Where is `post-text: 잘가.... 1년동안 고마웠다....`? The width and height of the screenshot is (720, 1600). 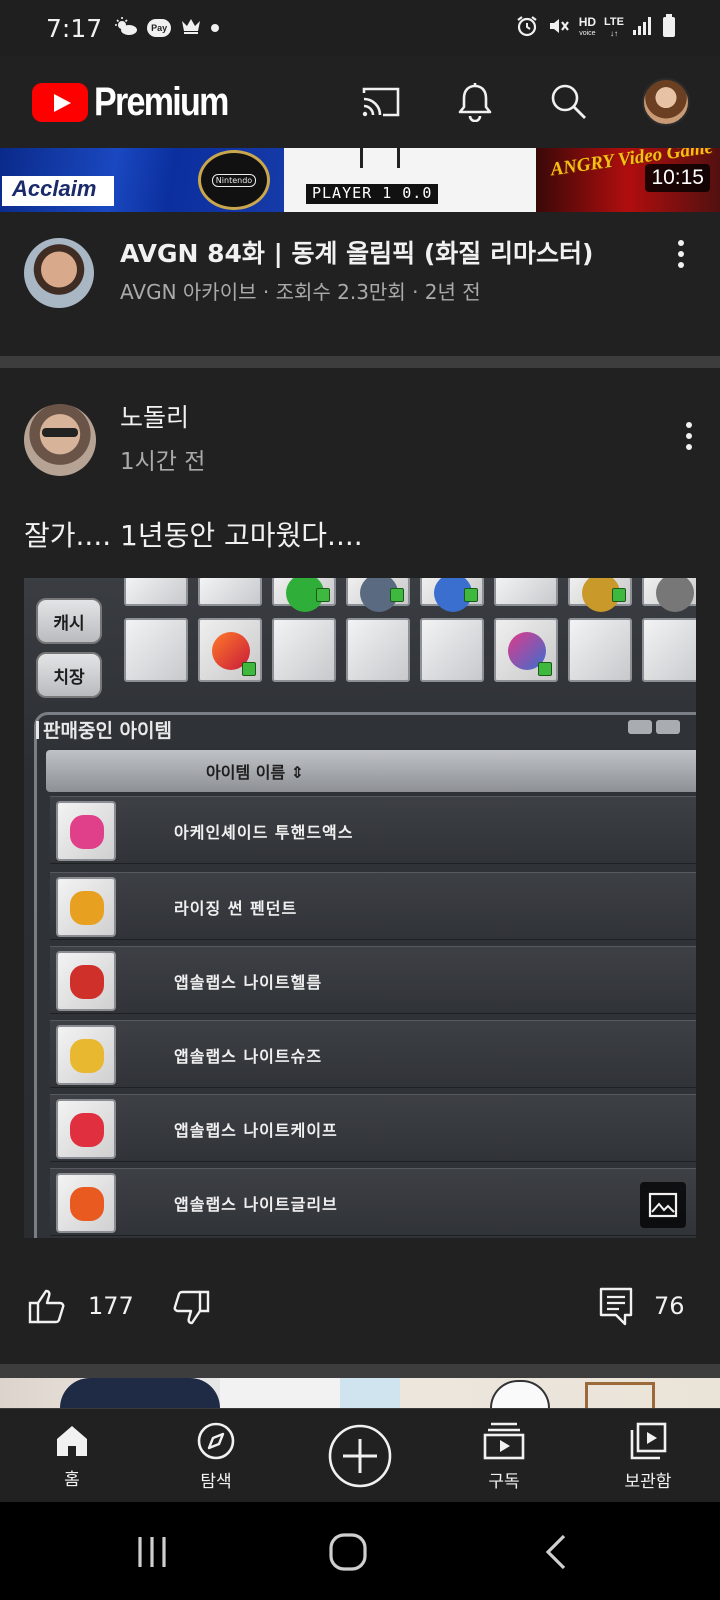 post-text: 잘가.... 1년동안 고마웠다.... is located at coordinates (193, 535).